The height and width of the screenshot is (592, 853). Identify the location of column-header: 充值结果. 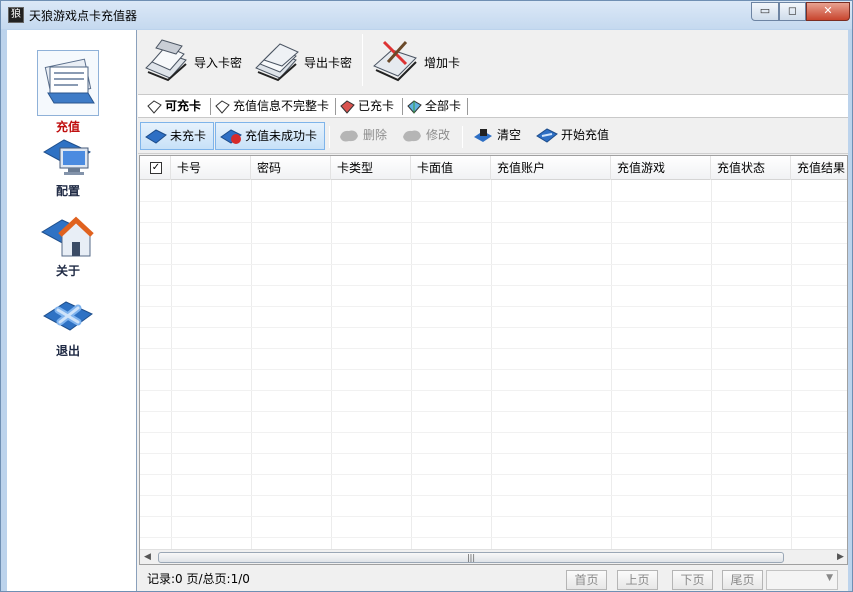
(819, 168).